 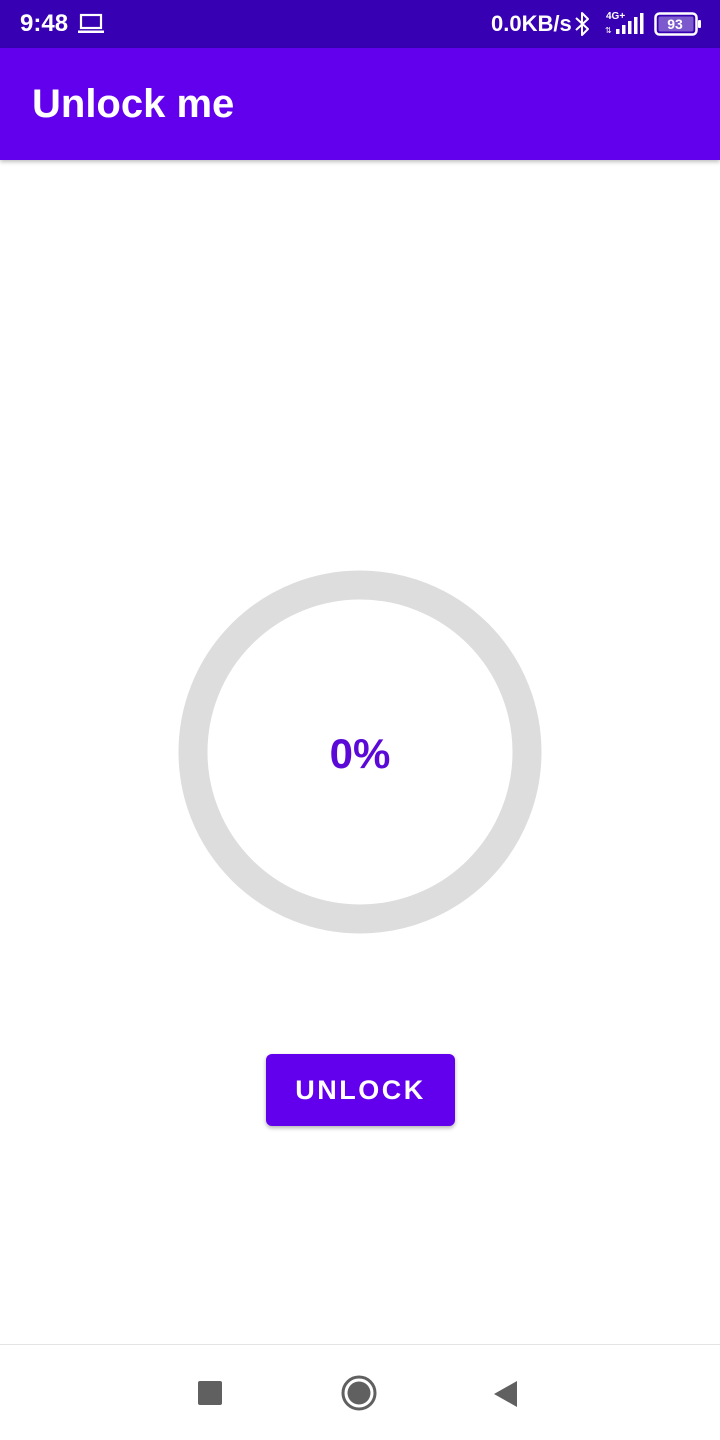 I want to click on app-bar: Unlock me, so click(x=360, y=104).